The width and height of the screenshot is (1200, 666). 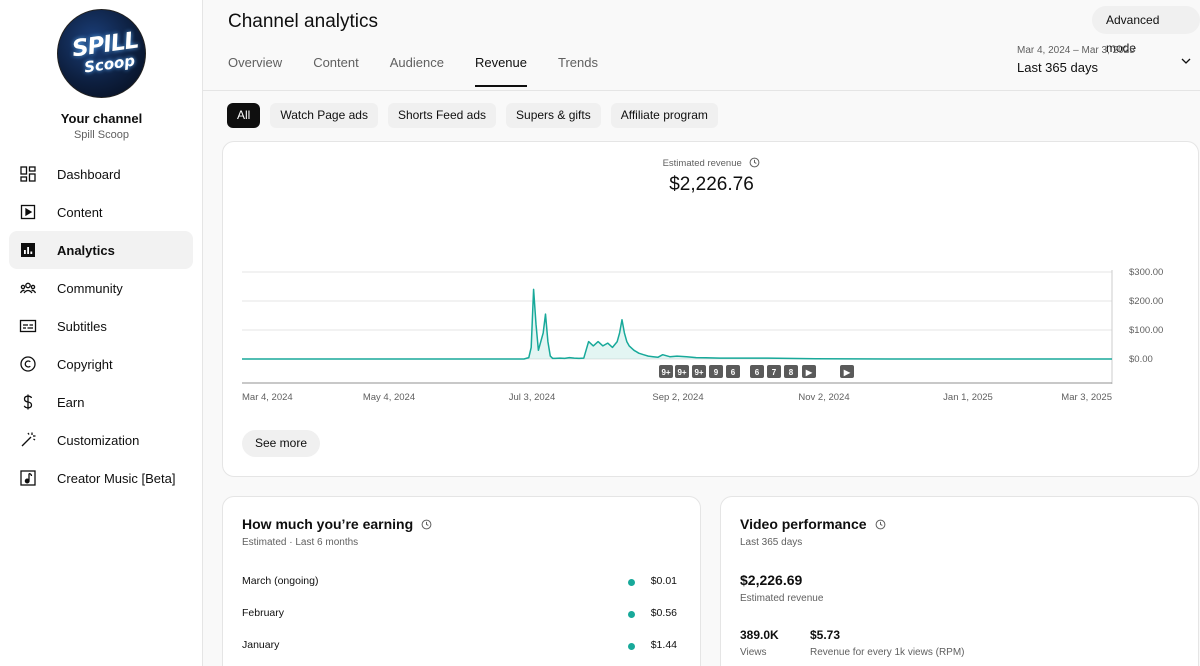 What do you see at coordinates (28, 326) in the screenshot?
I see `subtitles-icon` at bounding box center [28, 326].